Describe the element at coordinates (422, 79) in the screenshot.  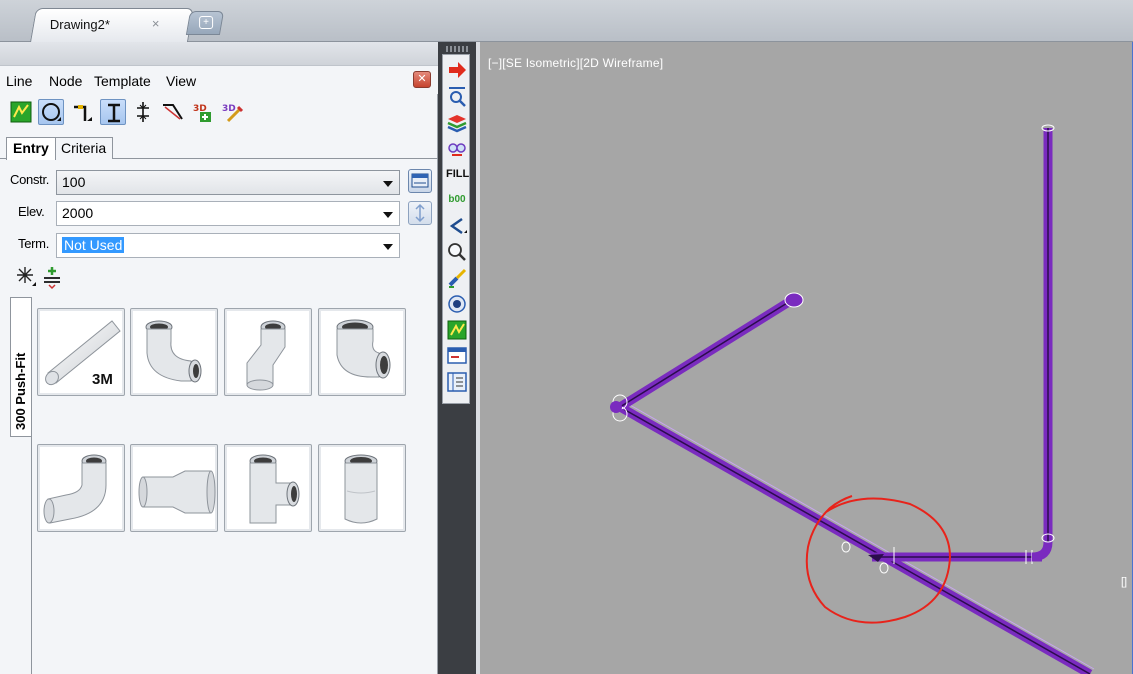
I see `palette-close-button: ✕` at that location.